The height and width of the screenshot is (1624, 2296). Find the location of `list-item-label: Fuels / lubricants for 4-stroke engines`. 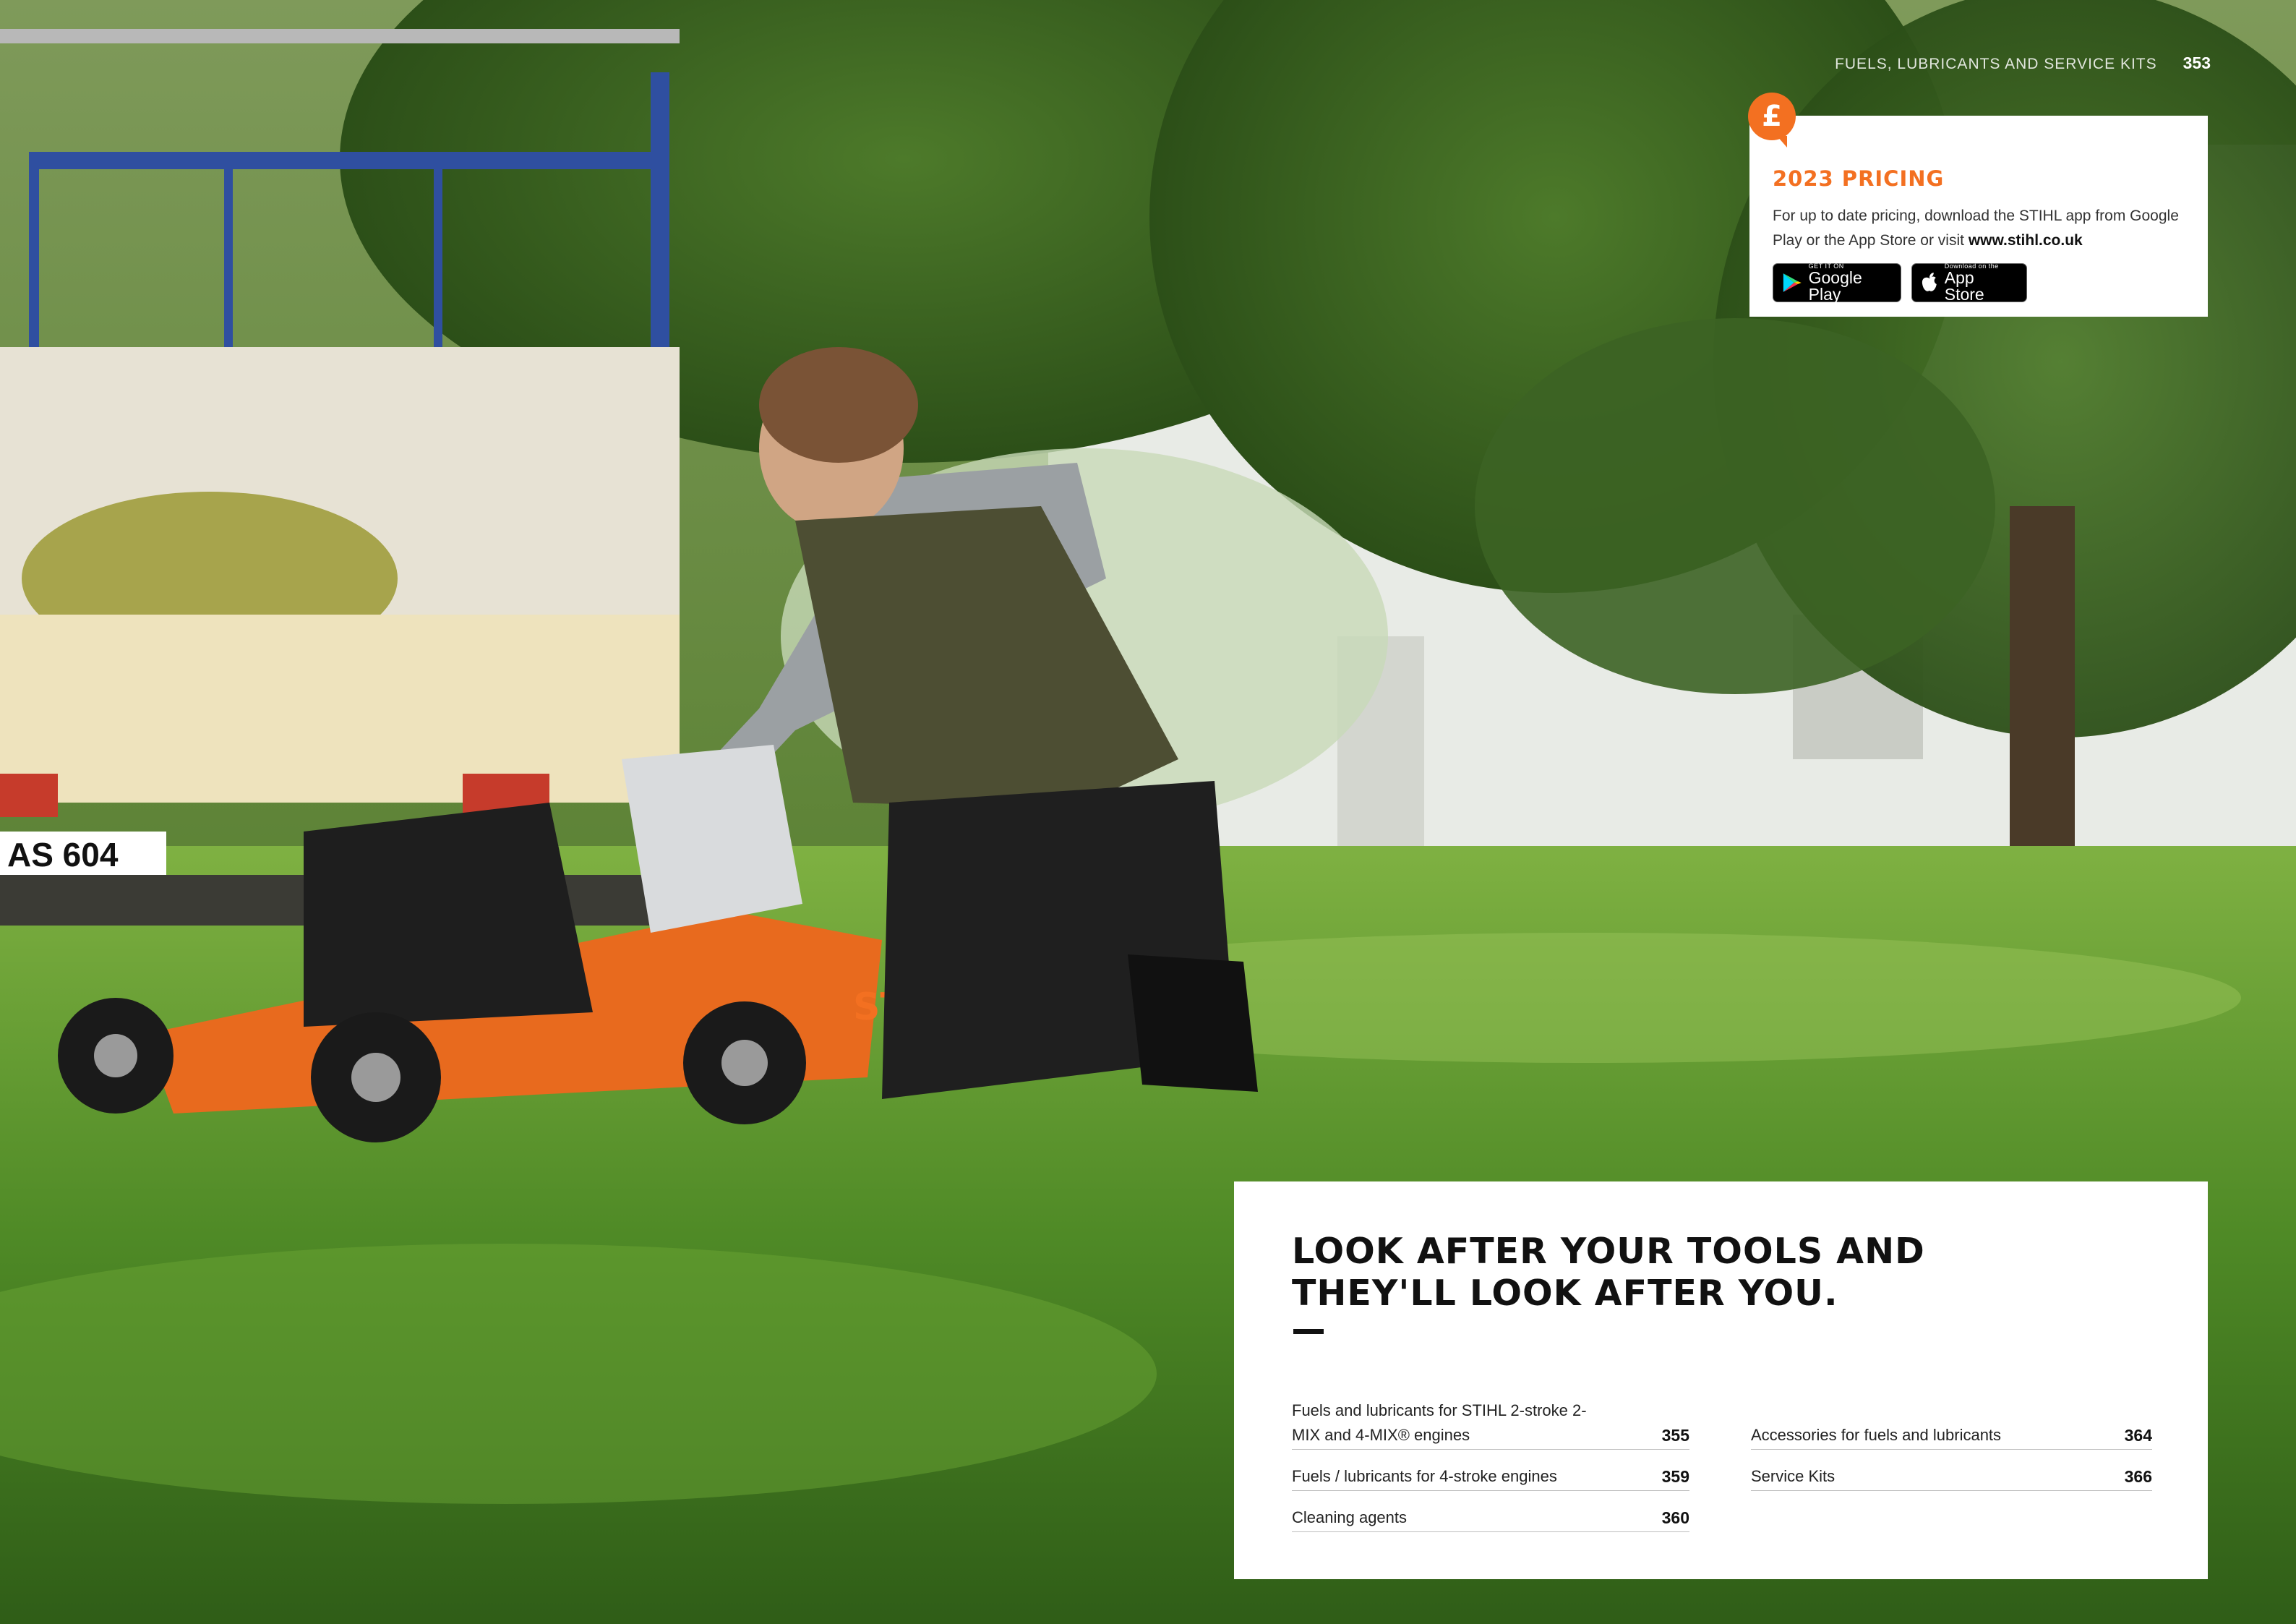

list-item-label: Fuels / lubricants for 4-stroke engines is located at coordinates (1424, 1476).